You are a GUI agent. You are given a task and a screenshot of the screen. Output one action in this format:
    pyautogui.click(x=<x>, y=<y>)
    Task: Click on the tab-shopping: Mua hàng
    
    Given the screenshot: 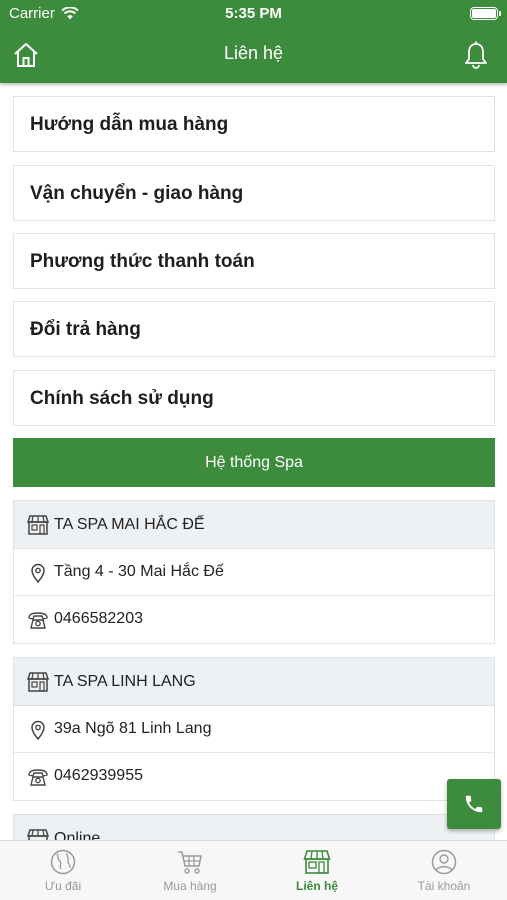 What is the action you would take?
    pyautogui.click(x=190, y=870)
    